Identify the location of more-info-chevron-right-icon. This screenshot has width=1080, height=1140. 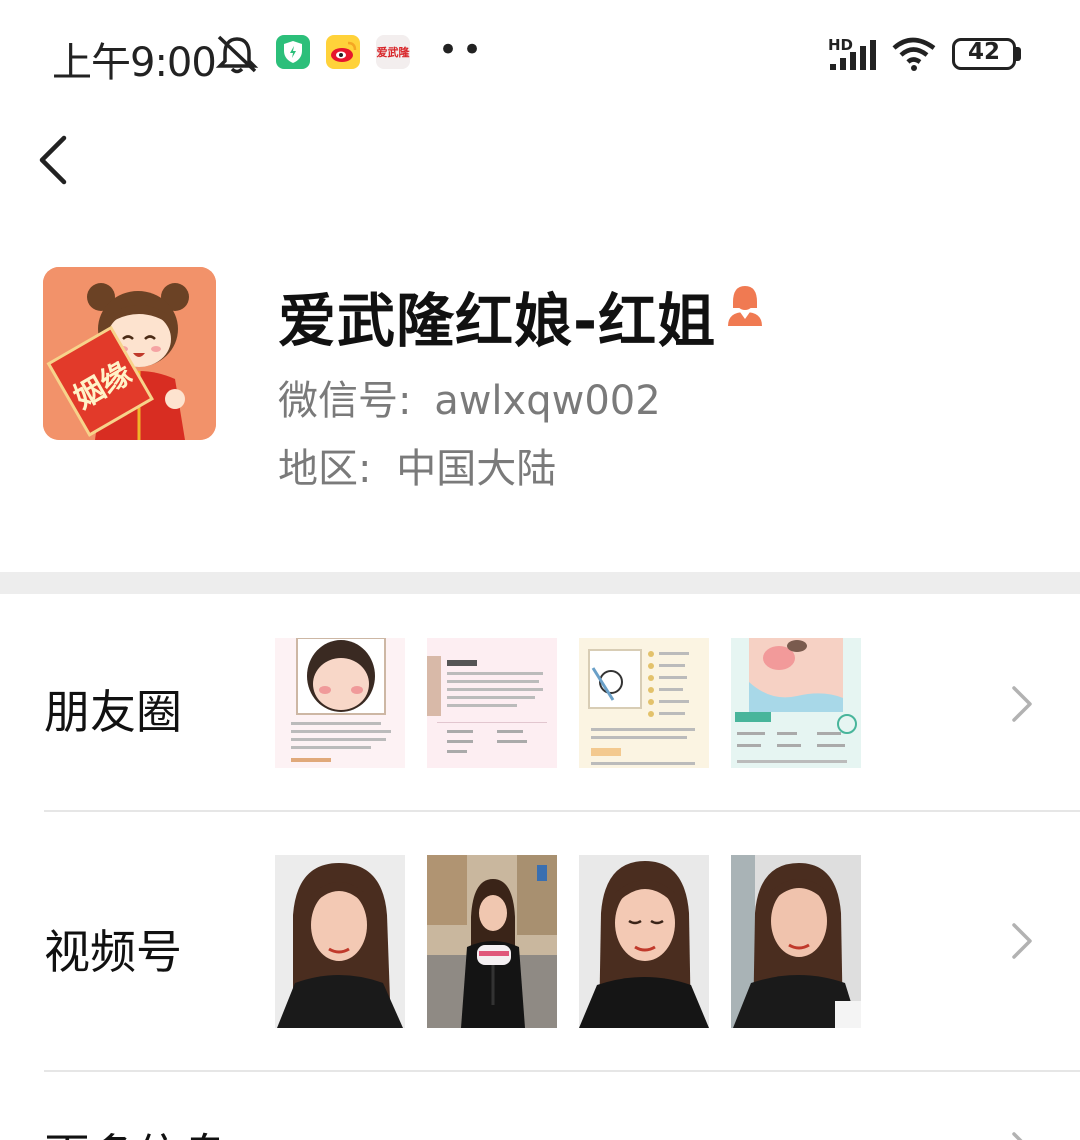
(1017, 1136).